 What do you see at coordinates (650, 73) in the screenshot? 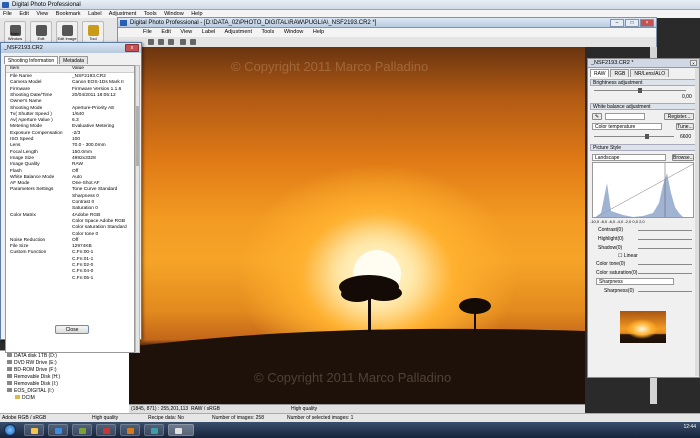
I see `tab-nr-lens-alo: NR/Lens/ALO` at bounding box center [650, 73].